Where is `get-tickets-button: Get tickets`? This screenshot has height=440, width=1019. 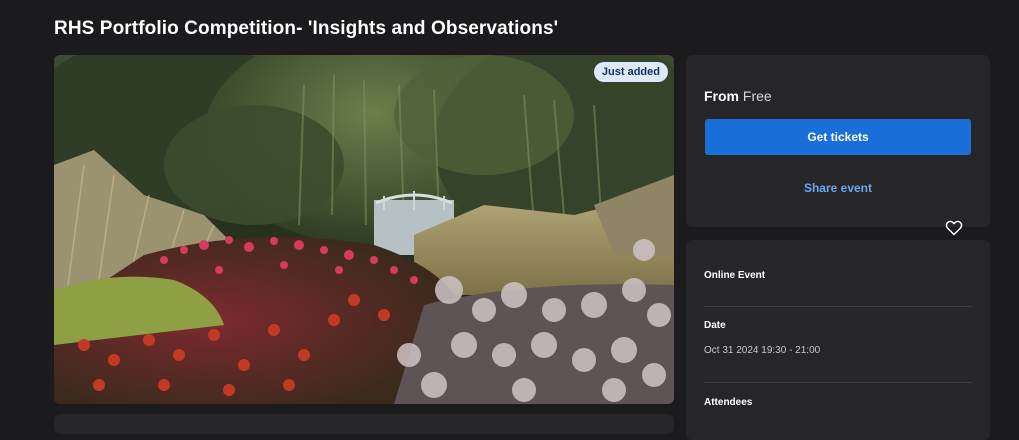
get-tickets-button: Get tickets is located at coordinates (838, 137).